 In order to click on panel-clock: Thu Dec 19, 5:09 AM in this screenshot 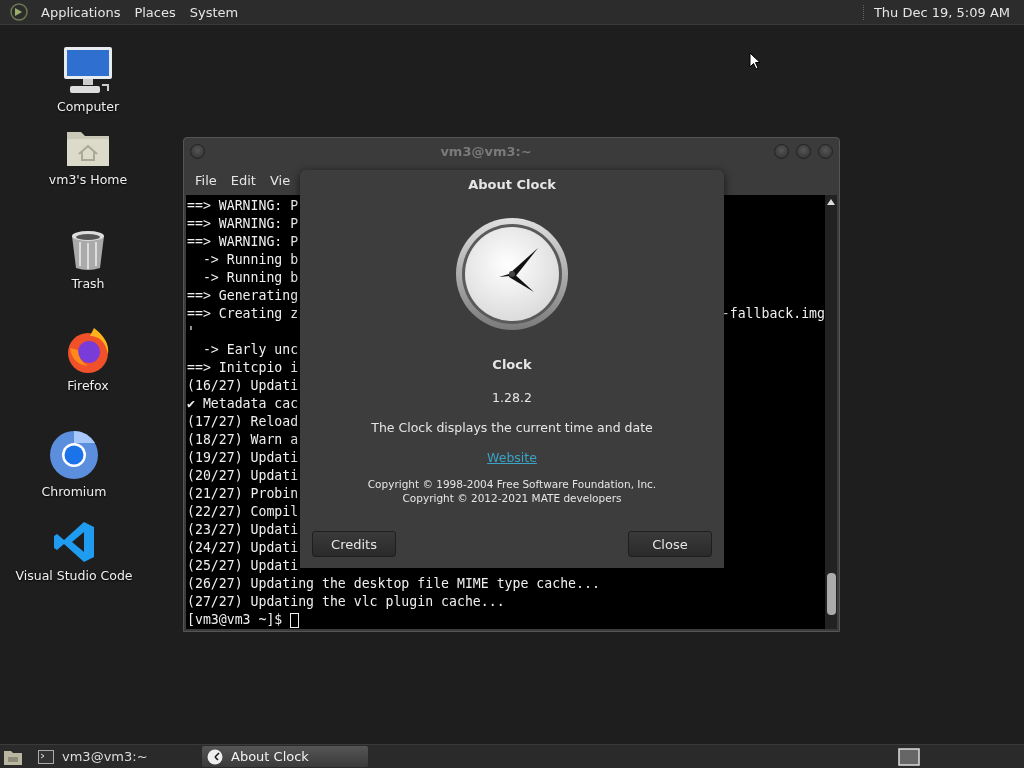, I will do `click(943, 12)`.